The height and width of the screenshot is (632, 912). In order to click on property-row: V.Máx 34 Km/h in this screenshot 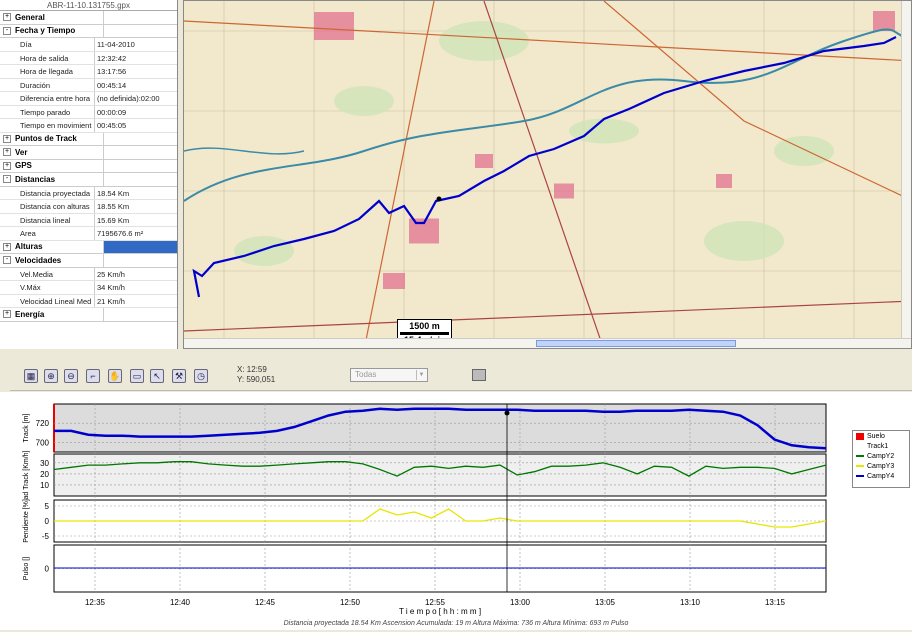, I will do `click(88, 288)`.